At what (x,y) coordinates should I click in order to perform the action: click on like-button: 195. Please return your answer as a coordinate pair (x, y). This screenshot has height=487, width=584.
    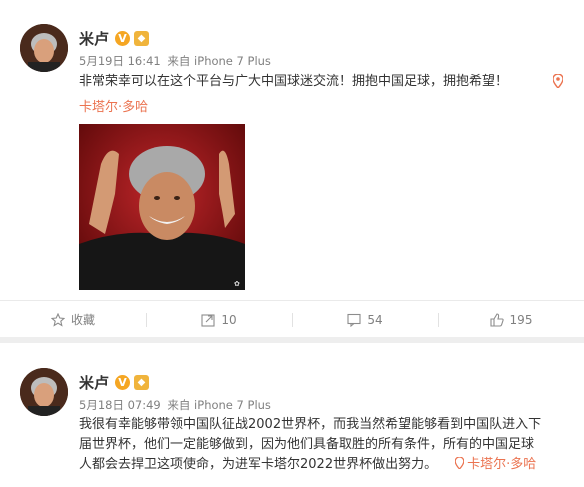
    Looking at the image, I should click on (511, 319).